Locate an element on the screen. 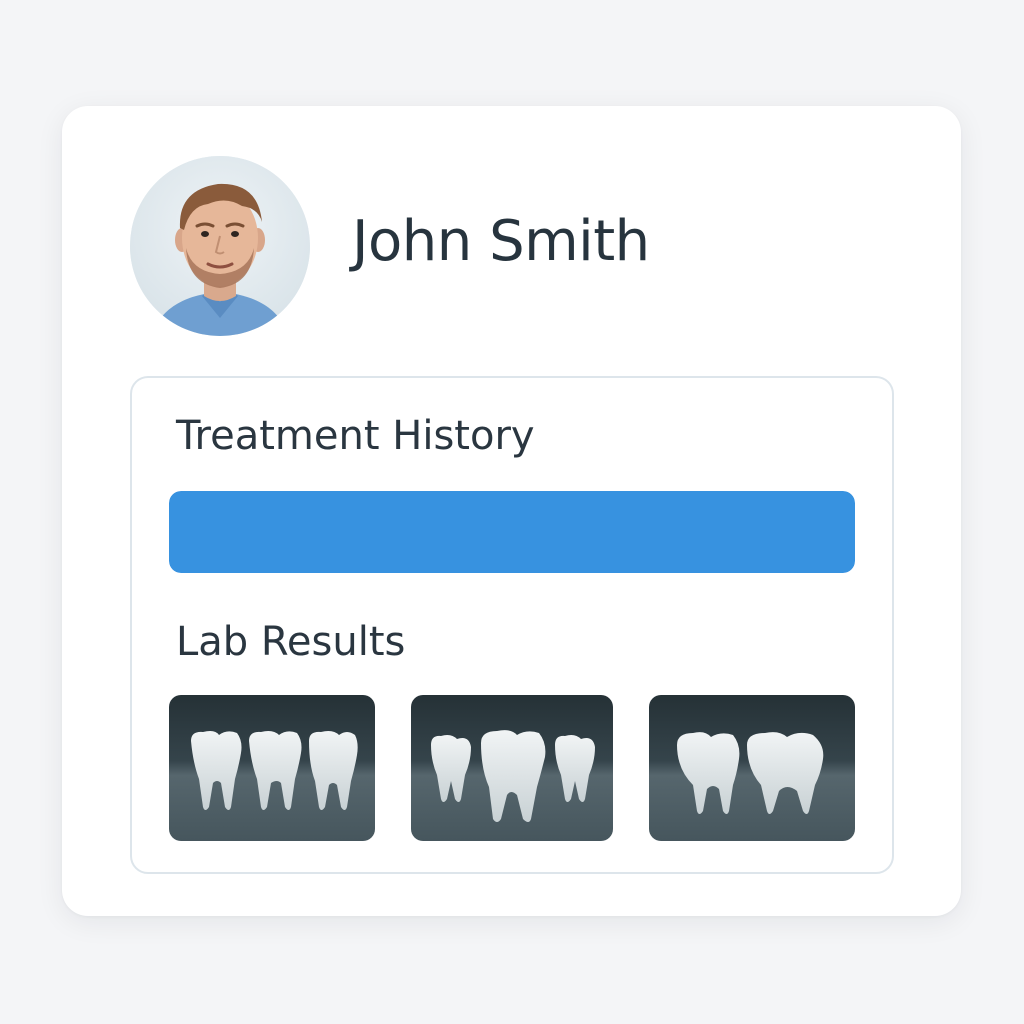 Image resolution: width=1024 pixels, height=1024 pixels. xray-mixed-teeth-icon is located at coordinates (512, 768).